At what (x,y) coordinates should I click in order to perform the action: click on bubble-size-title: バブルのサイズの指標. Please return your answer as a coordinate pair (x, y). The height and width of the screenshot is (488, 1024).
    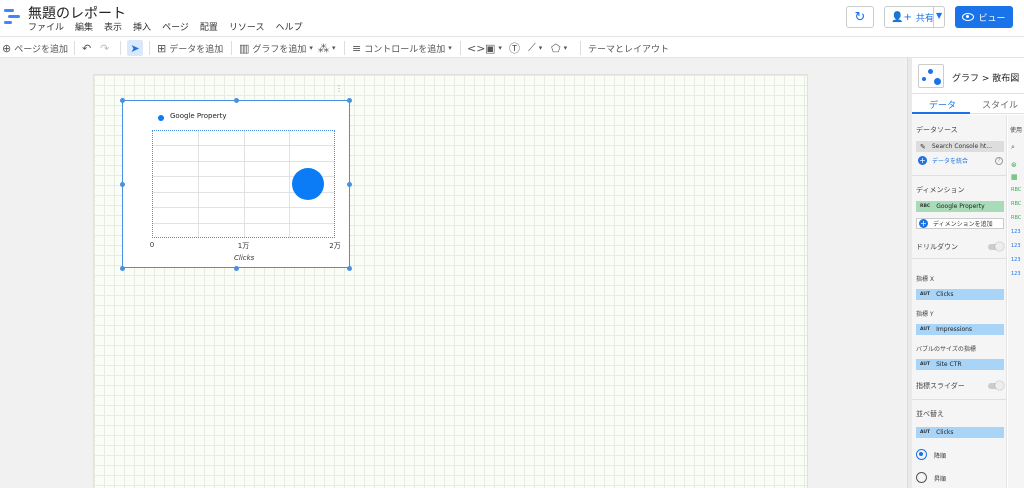
    Looking at the image, I should click on (946, 349).